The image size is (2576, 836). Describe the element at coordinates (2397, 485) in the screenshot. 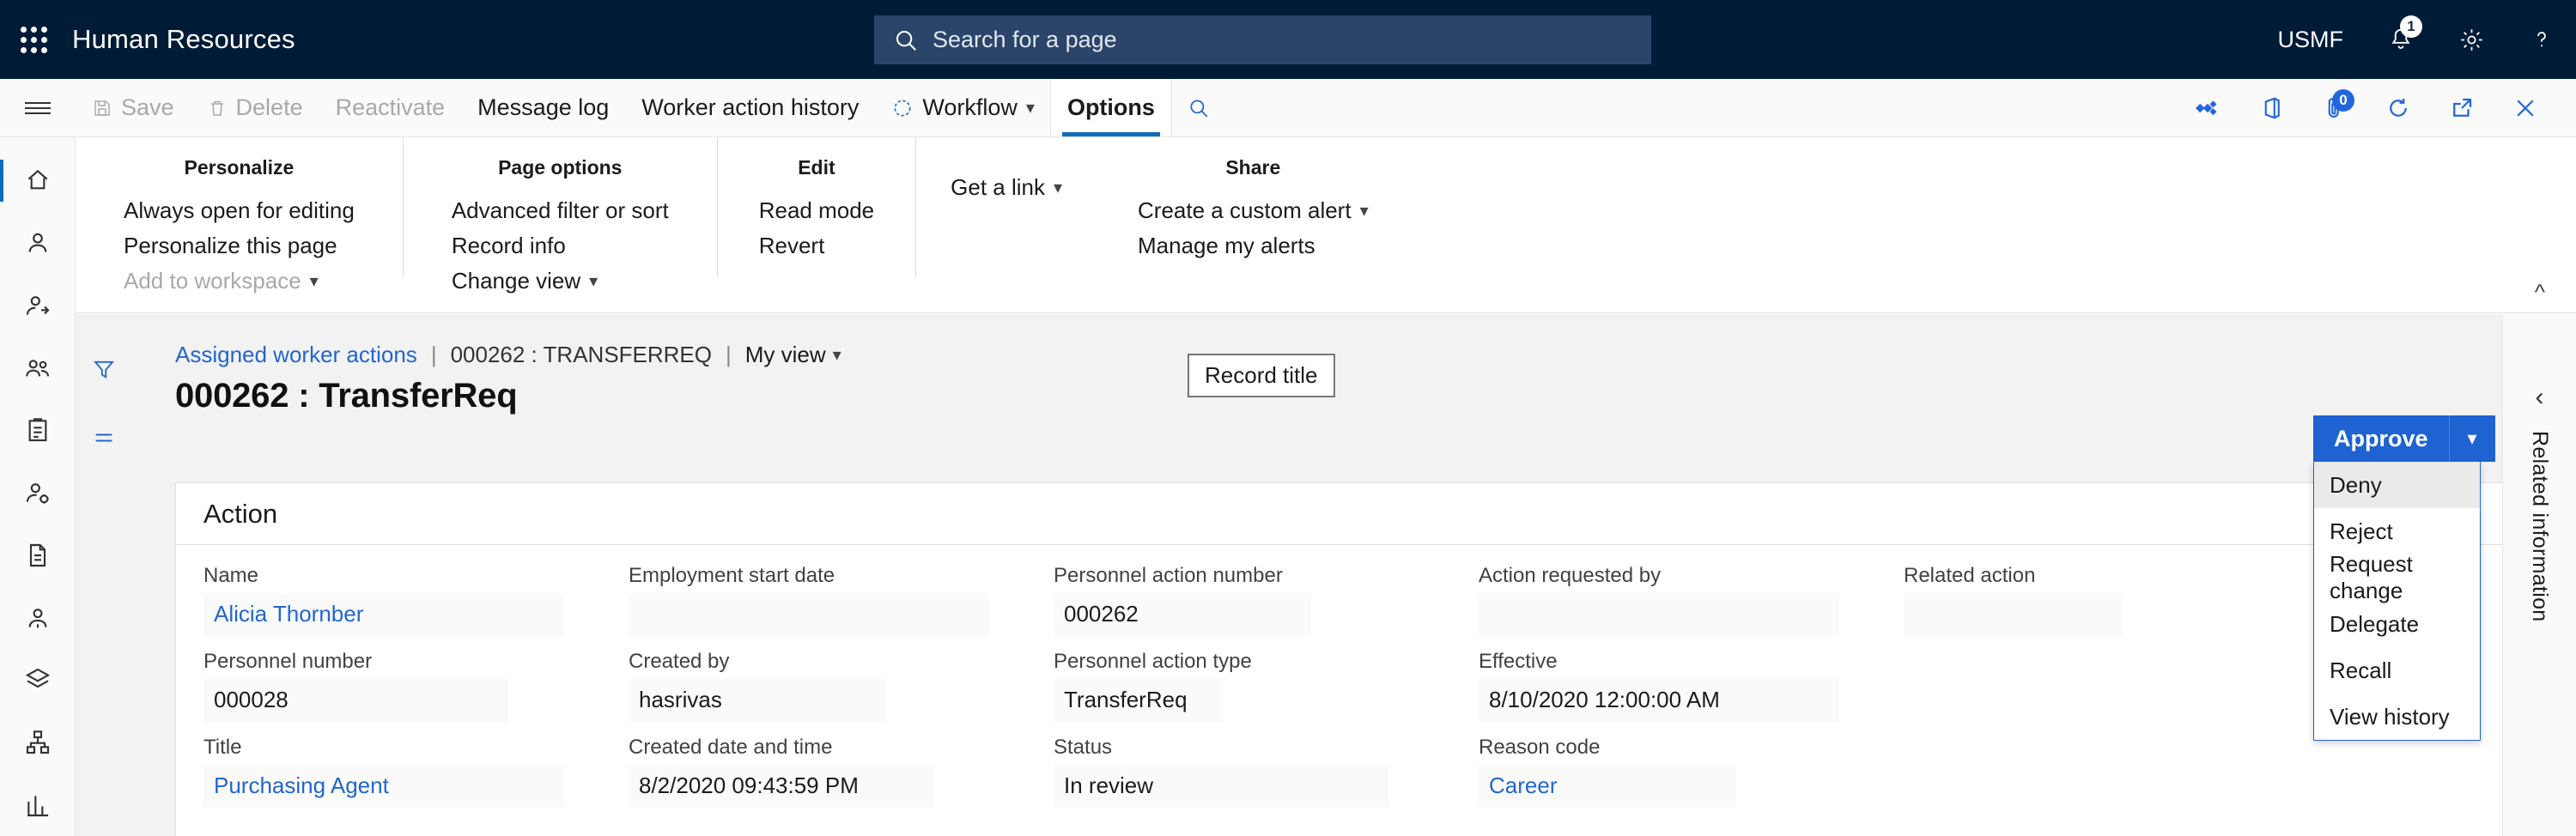

I see `menu-item-deny: Deny` at that location.